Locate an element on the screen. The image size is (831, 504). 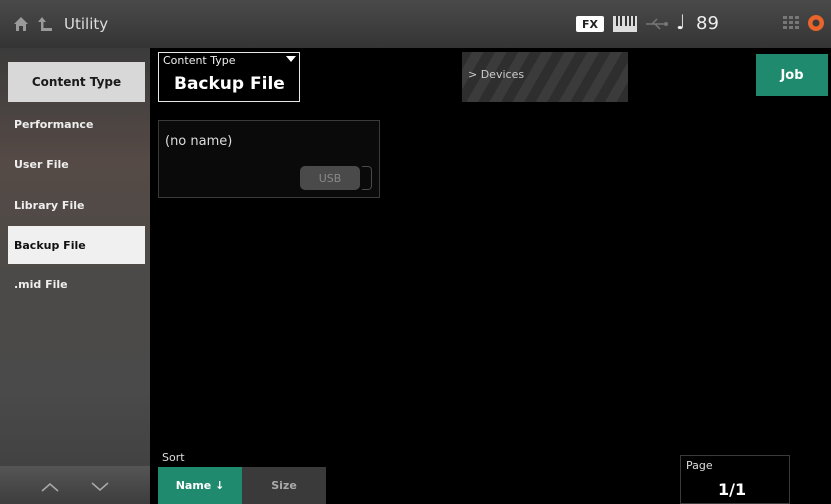
file-name: (no name) is located at coordinates (199, 141).